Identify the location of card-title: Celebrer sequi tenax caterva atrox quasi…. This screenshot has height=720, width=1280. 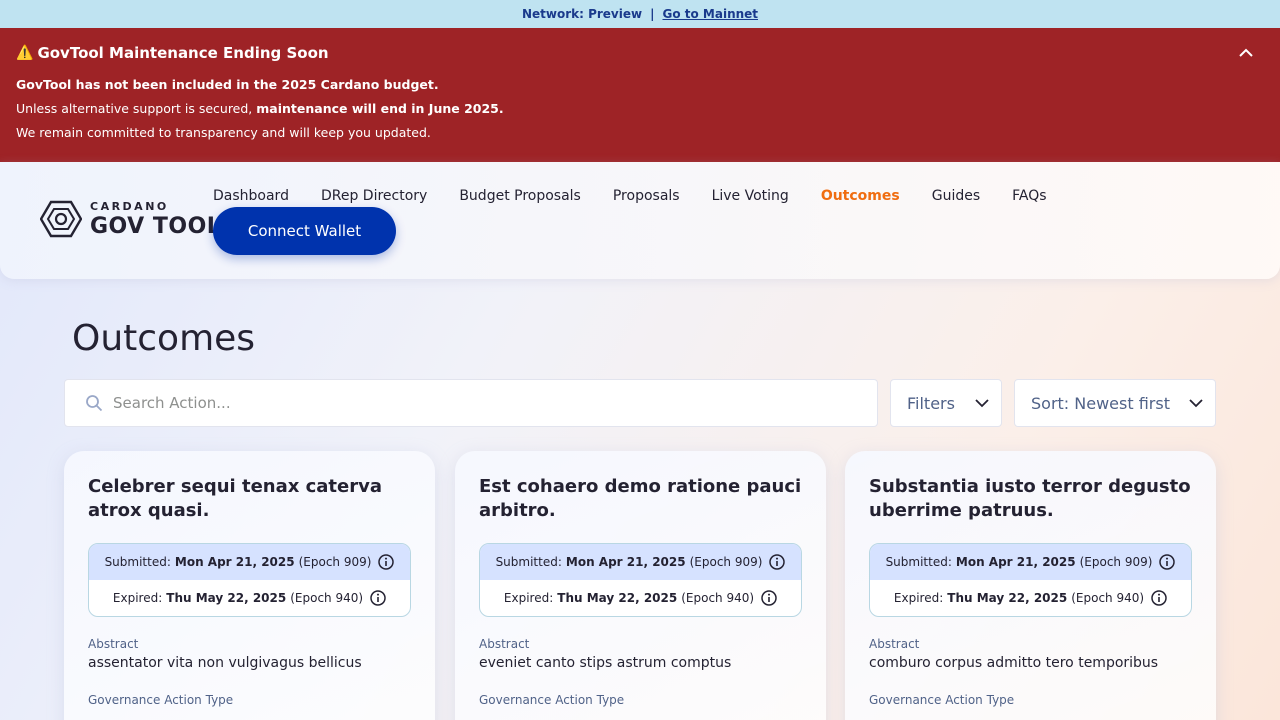
(235, 498).